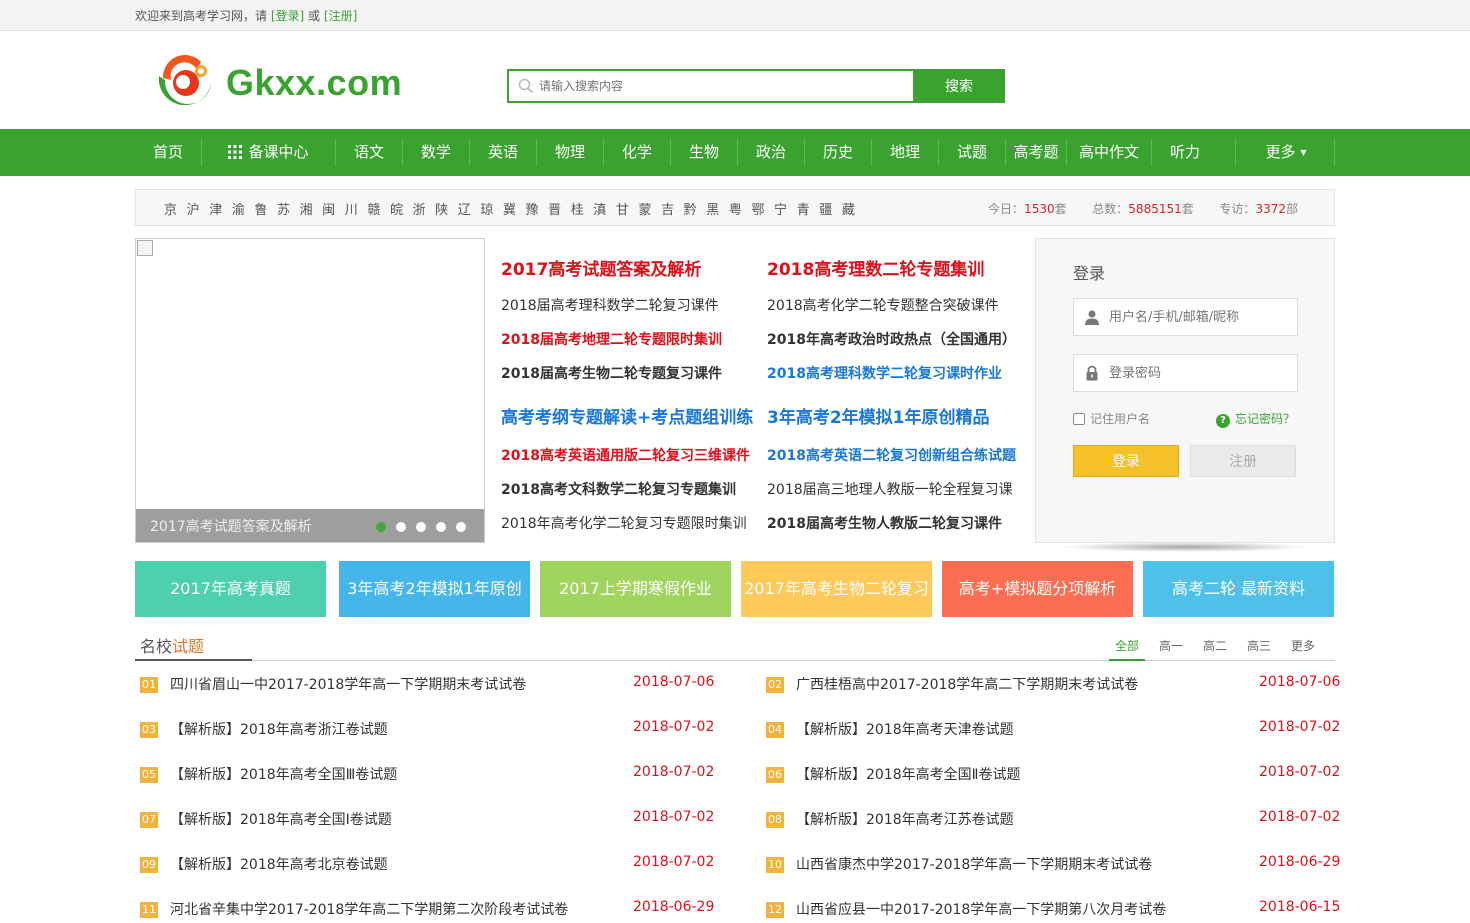 Image resolution: width=1470 pixels, height=923 pixels. Describe the element at coordinates (570, 152) in the screenshot. I see `nav-item-physics: 物理` at that location.